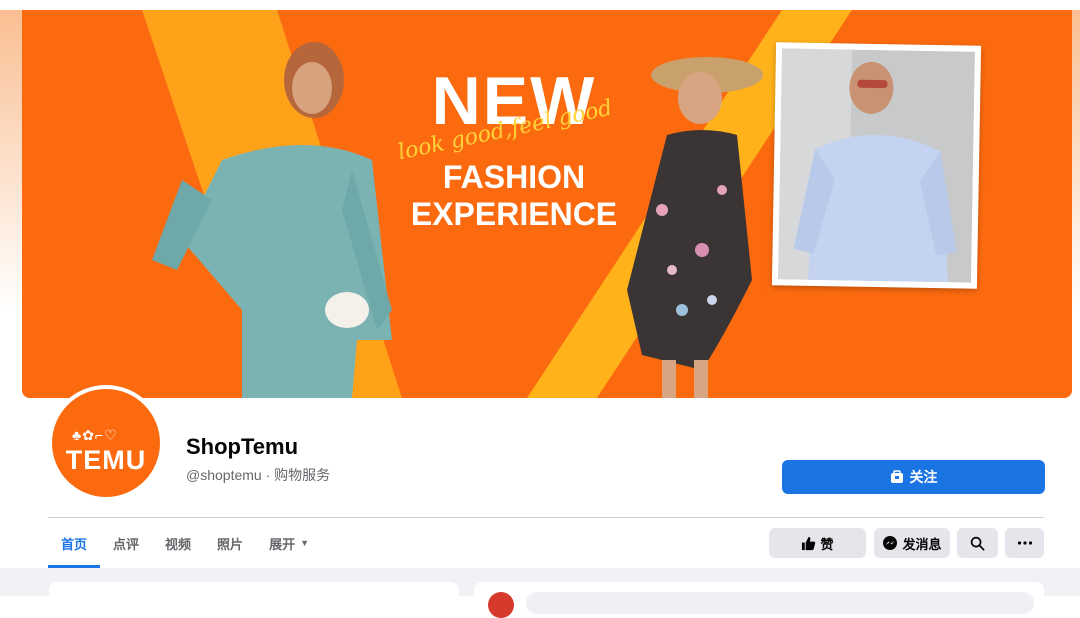  What do you see at coordinates (890, 543) in the screenshot?
I see `messenger-icon` at bounding box center [890, 543].